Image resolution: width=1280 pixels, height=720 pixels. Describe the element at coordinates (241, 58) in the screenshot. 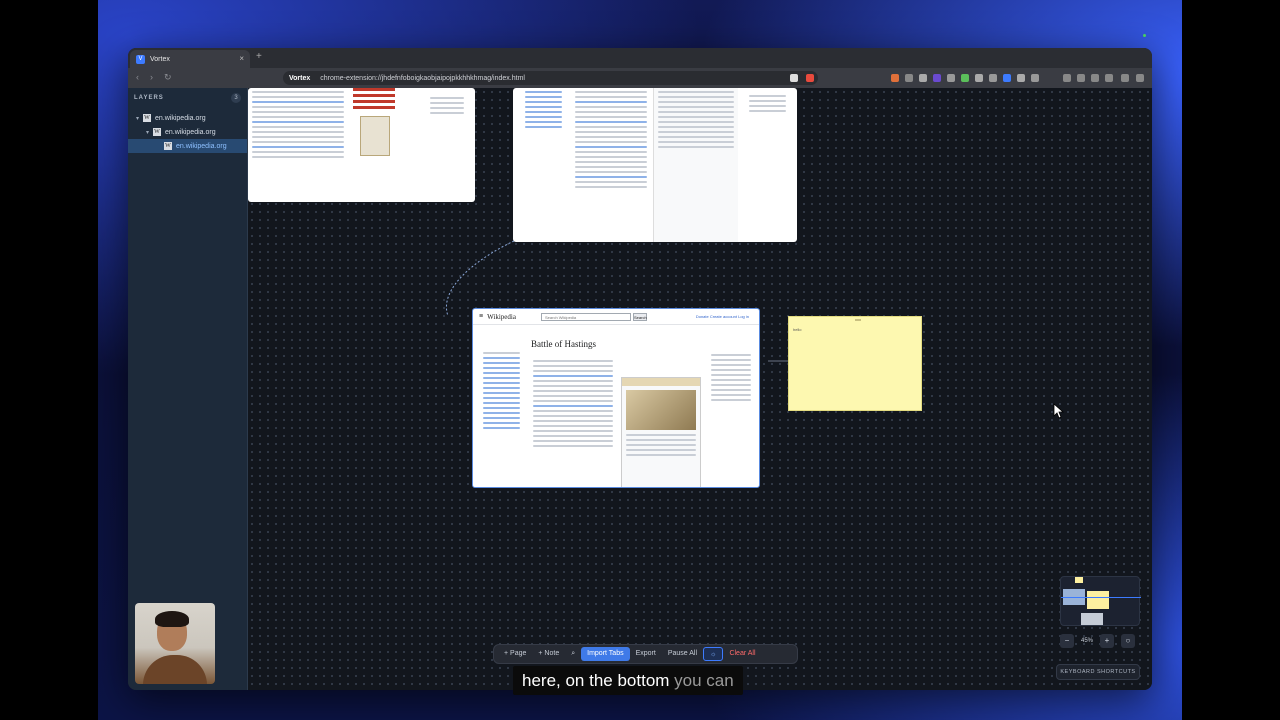

I see `close-icon: ×` at that location.